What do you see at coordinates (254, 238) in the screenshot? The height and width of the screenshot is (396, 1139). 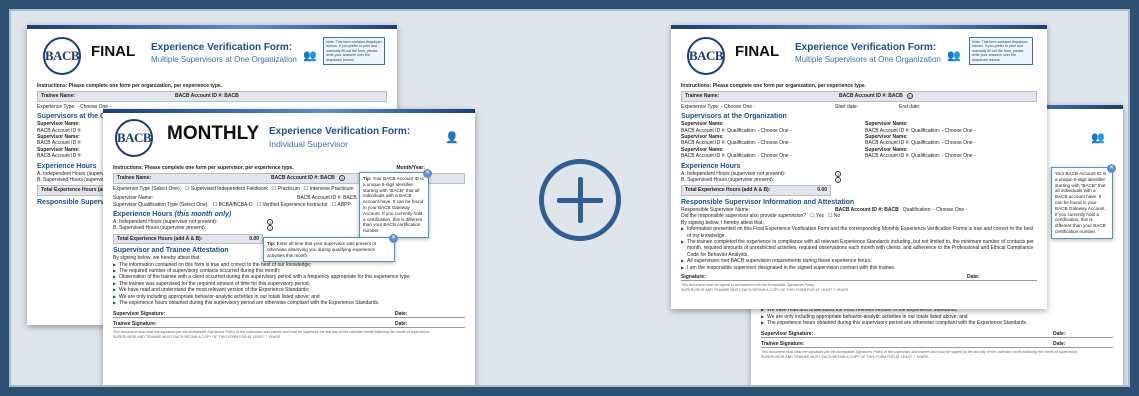 I see `total-hours-value: 0.00` at bounding box center [254, 238].